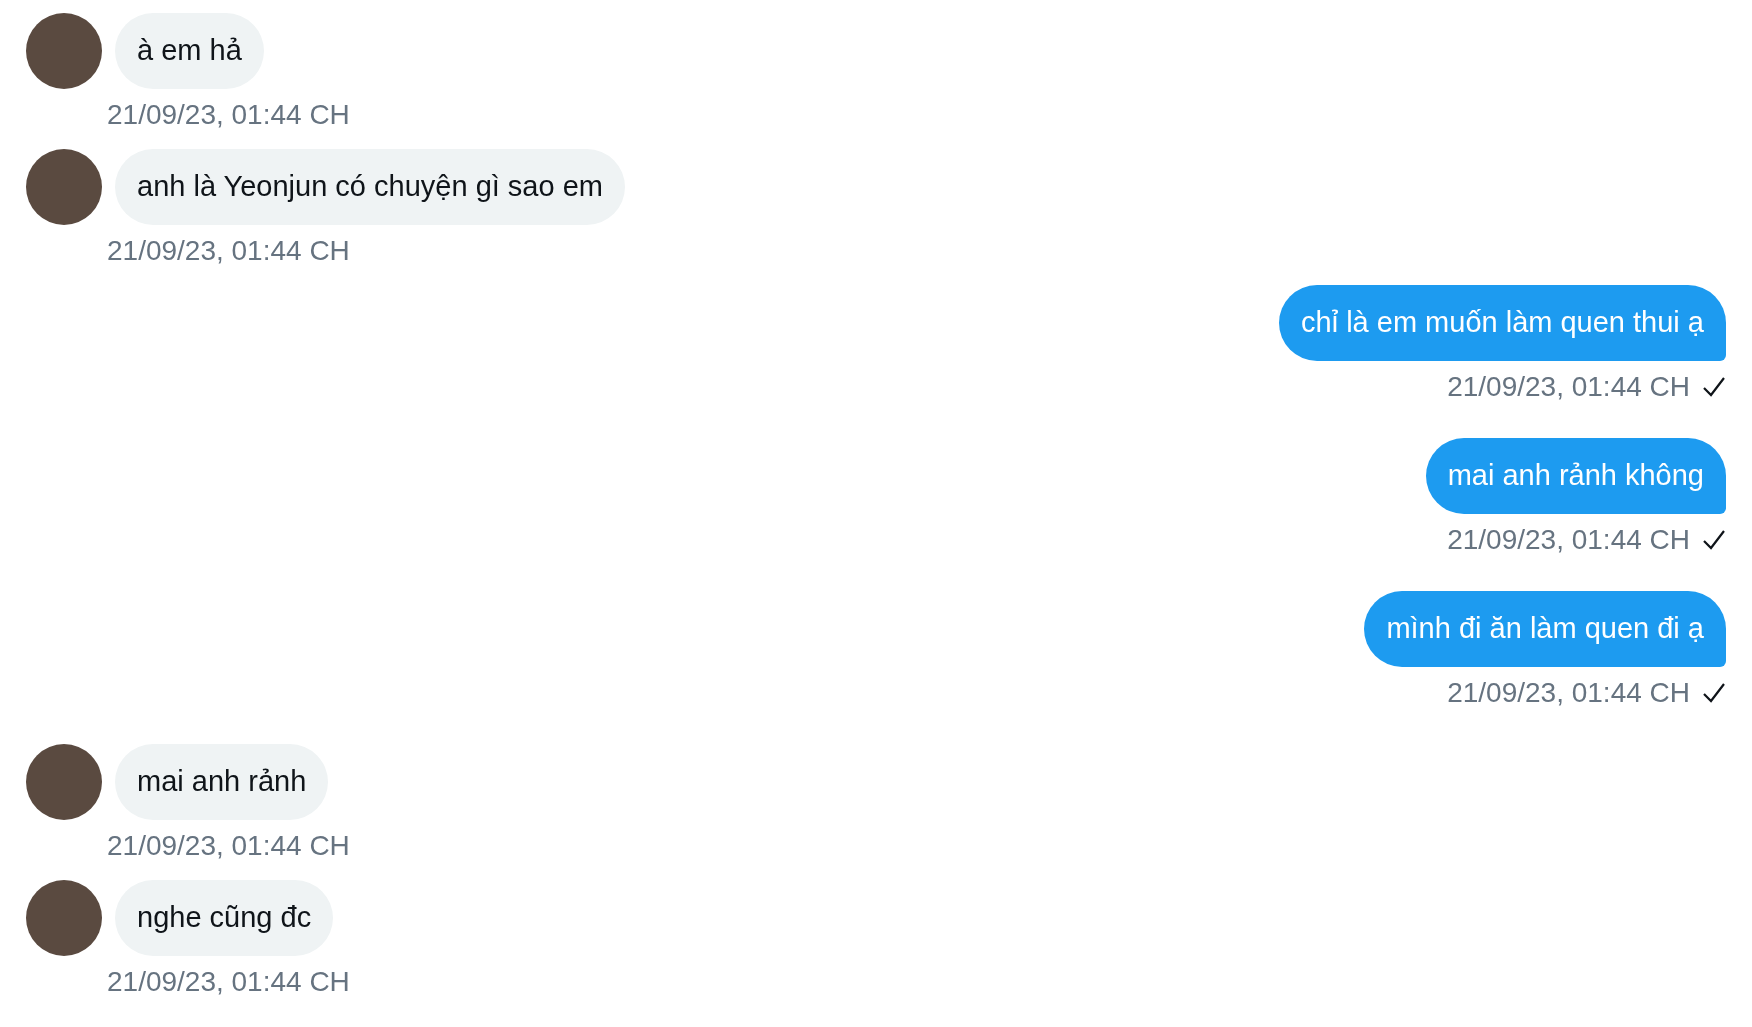  Describe the element at coordinates (224, 918) in the screenshot. I see `message-bubble: nghe cũng đc` at that location.